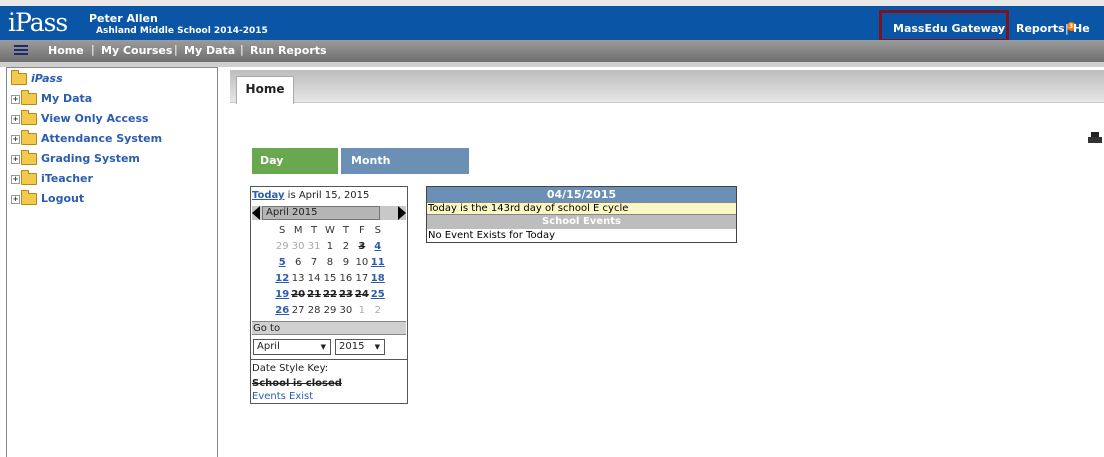 This screenshot has width=1104, height=457. I want to click on calendar-day: 11, so click(378, 262).